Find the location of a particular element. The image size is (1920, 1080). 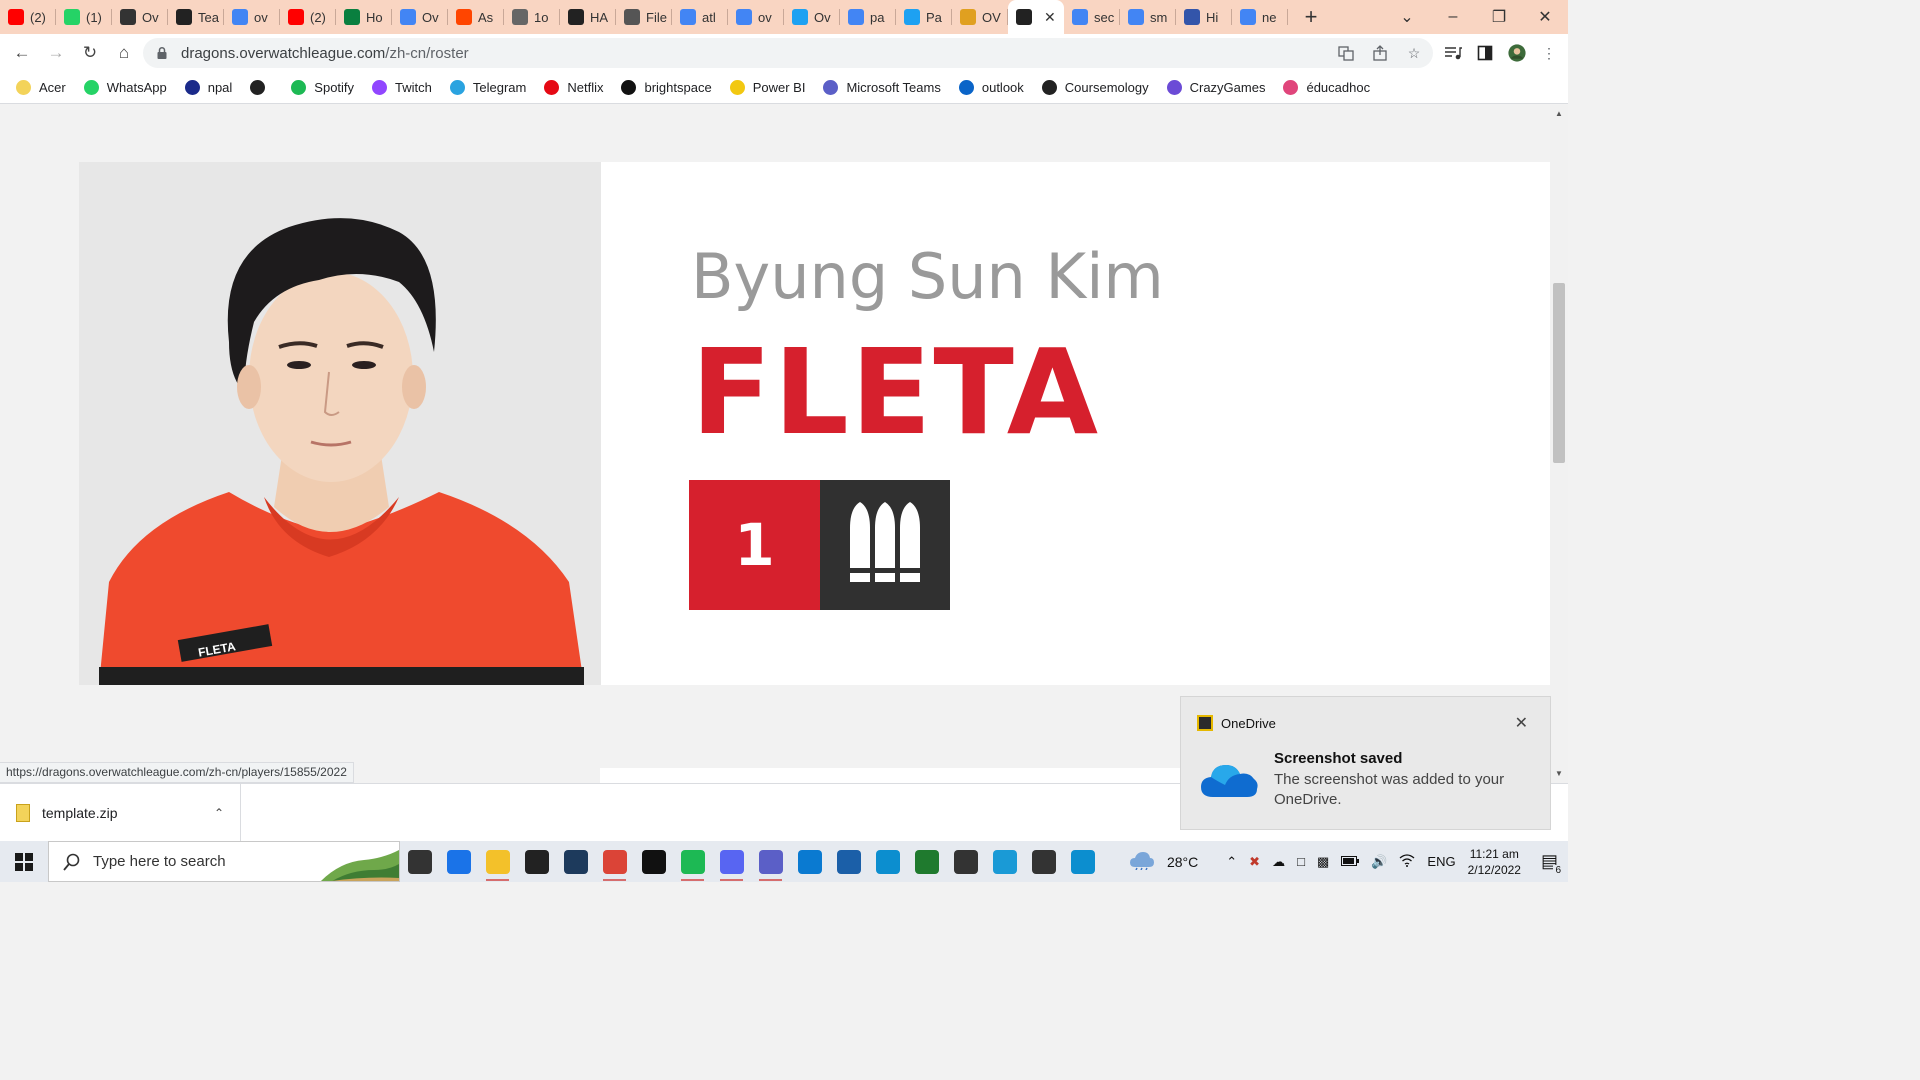

bookmark-item: Telegram is located at coordinates (487, 87).